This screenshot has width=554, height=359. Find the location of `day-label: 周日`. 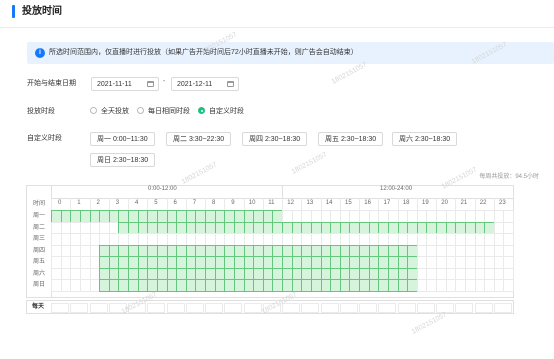

day-label: 周日 is located at coordinates (38, 285).